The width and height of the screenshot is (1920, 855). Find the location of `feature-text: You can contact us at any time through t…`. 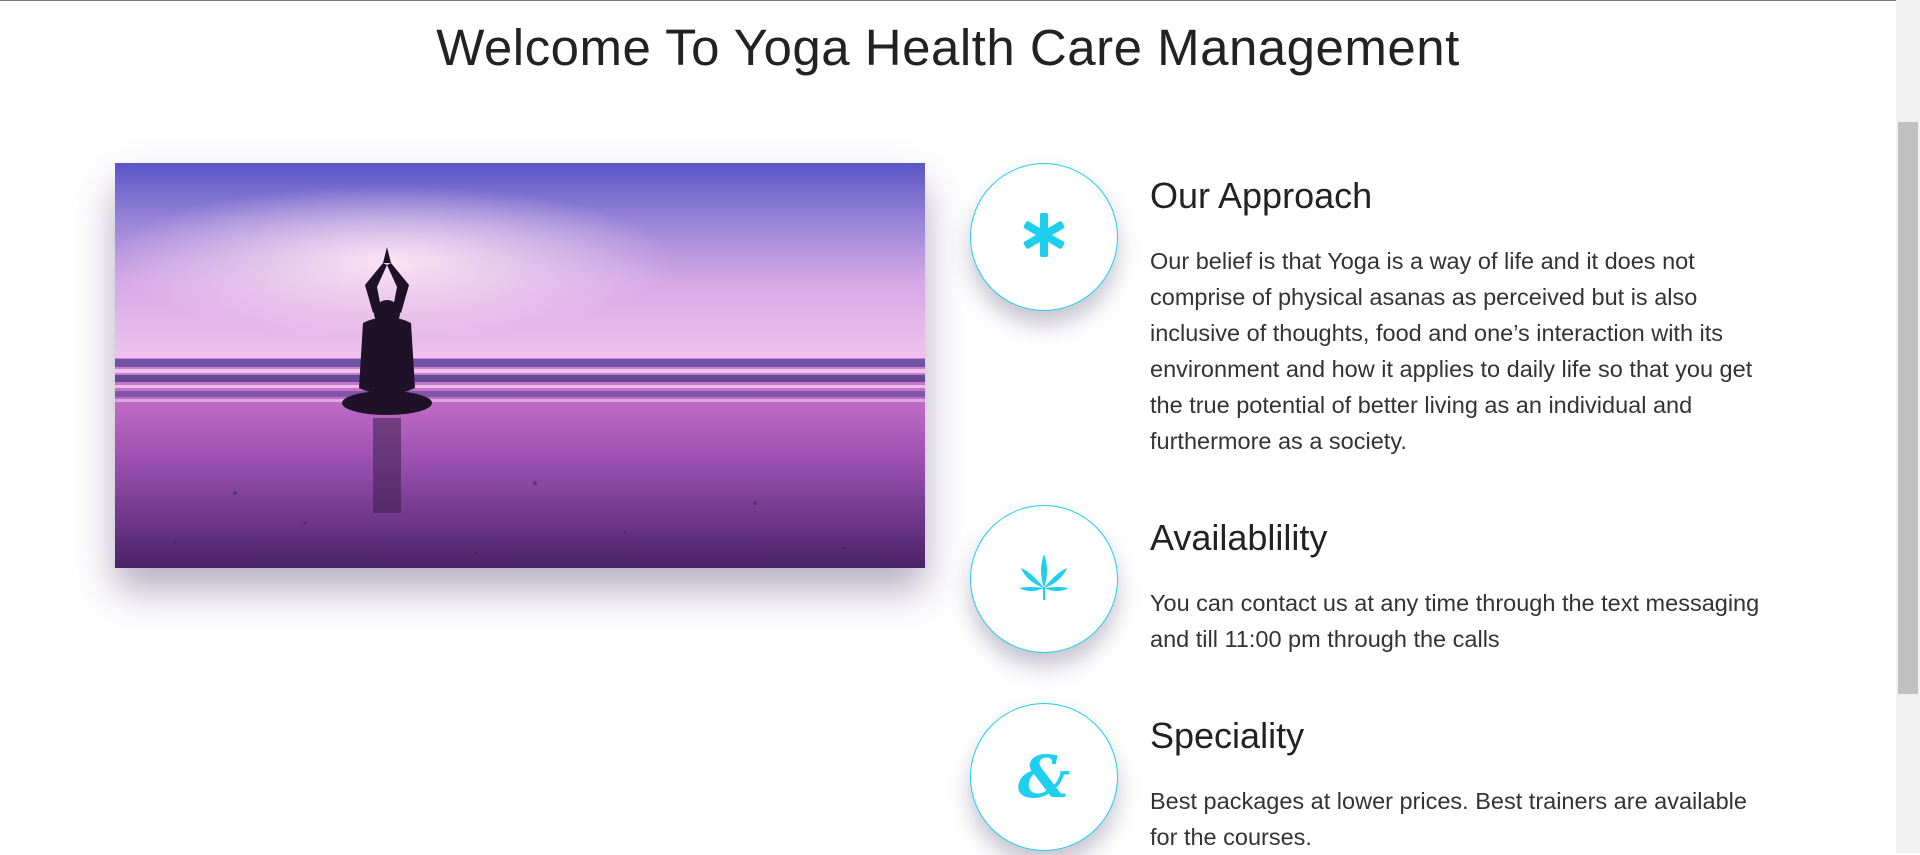

feature-text: You can contact us at any time through t… is located at coordinates (1455, 621).